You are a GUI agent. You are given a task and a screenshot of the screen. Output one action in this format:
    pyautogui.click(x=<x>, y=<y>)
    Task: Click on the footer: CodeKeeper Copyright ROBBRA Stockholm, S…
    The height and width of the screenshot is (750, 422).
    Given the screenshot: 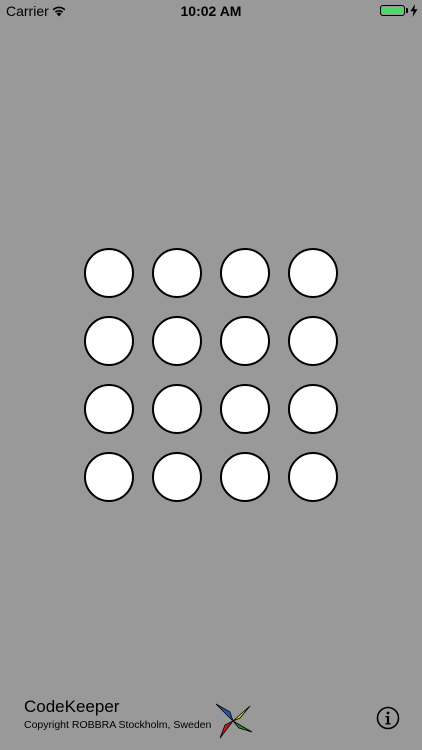 What is the action you would take?
    pyautogui.click(x=211, y=720)
    